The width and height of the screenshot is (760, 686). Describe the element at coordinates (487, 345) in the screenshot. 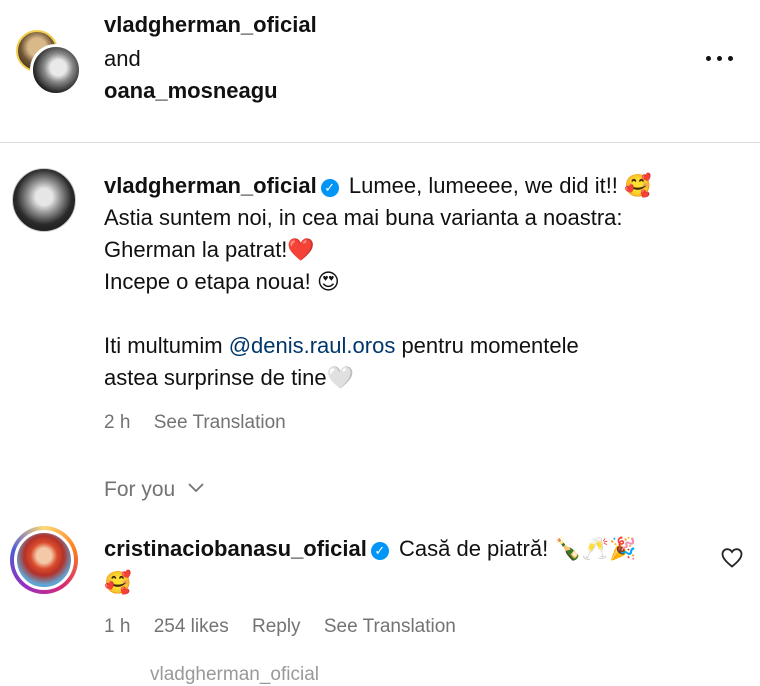

I see `caption-text: pentru momentele` at that location.